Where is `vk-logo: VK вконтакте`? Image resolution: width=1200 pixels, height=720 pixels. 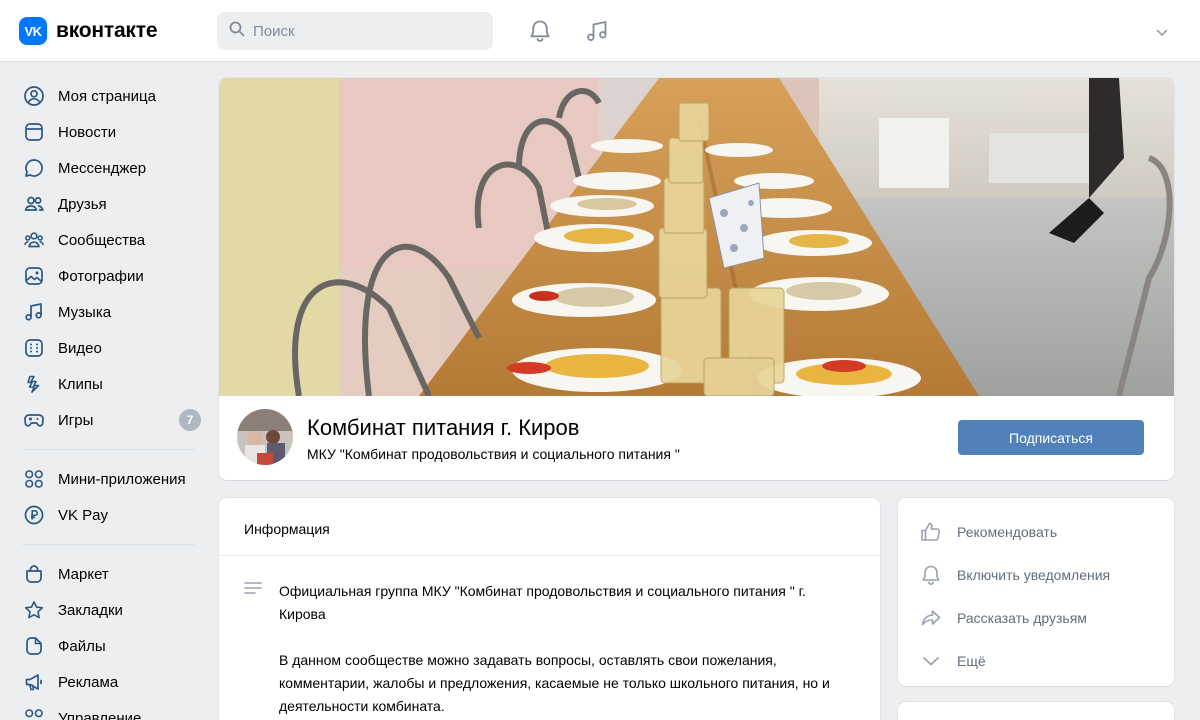
vk-logo: VK вконтакте is located at coordinates (88, 31).